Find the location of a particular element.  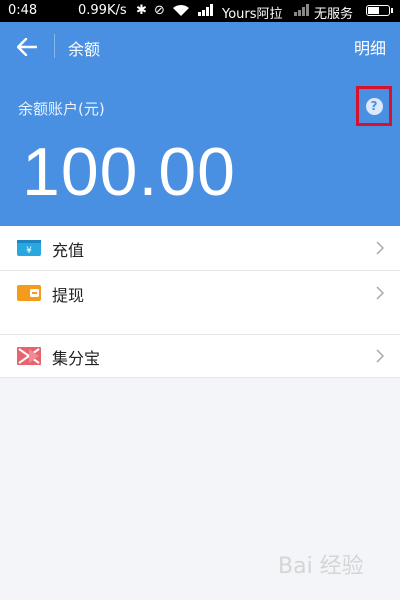

menu-item-label: 充值 is located at coordinates (68, 250).